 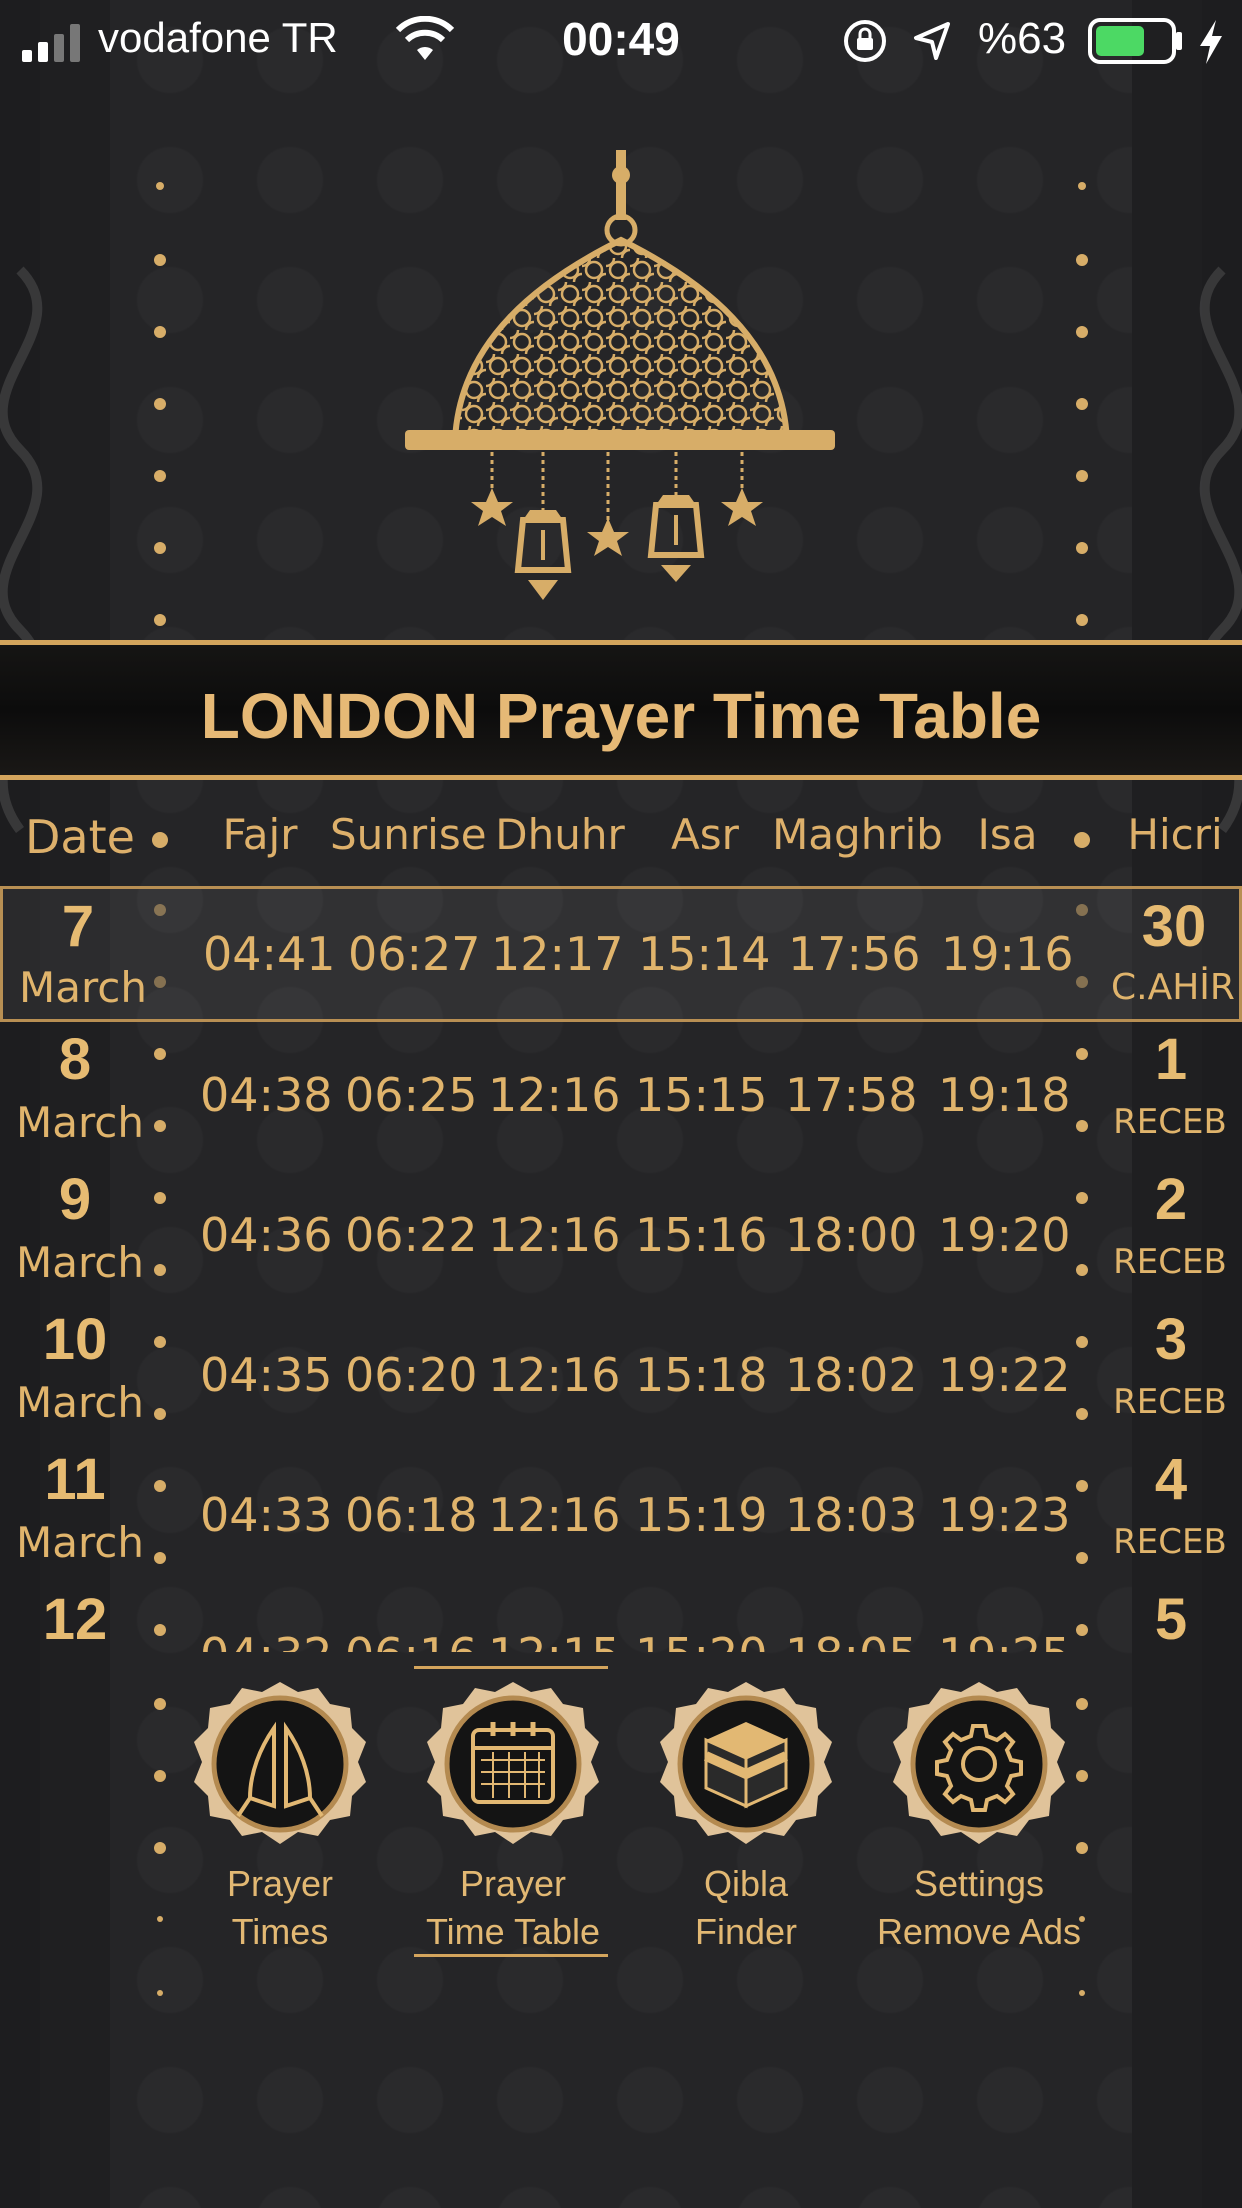 I want to click on sunrise-time: 06:27, so click(x=414, y=954).